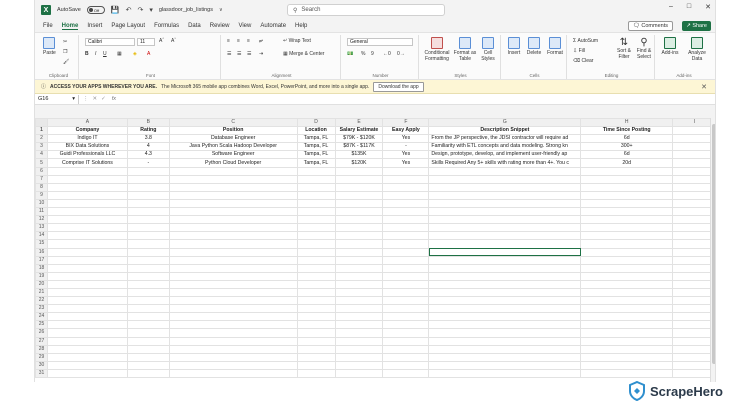 The width and height of the screenshot is (744, 408). What do you see at coordinates (41, 236) in the screenshot?
I see `row-header: 14` at bounding box center [41, 236].